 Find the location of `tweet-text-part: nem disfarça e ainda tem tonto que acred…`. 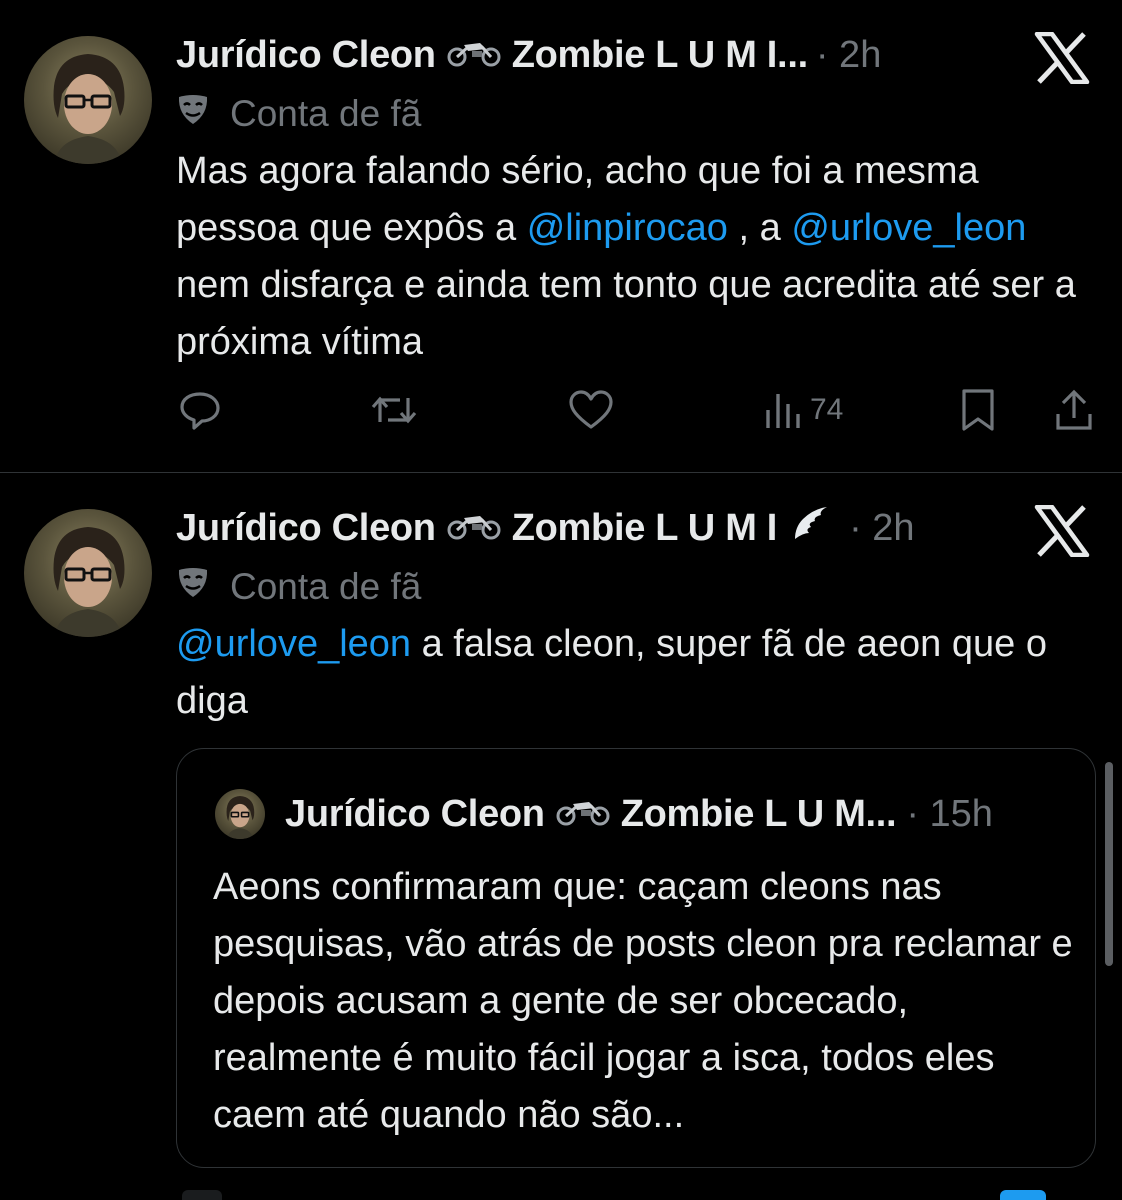

tweet-text-part: nem disfarça e ainda tem tonto que acred… is located at coordinates (626, 313).